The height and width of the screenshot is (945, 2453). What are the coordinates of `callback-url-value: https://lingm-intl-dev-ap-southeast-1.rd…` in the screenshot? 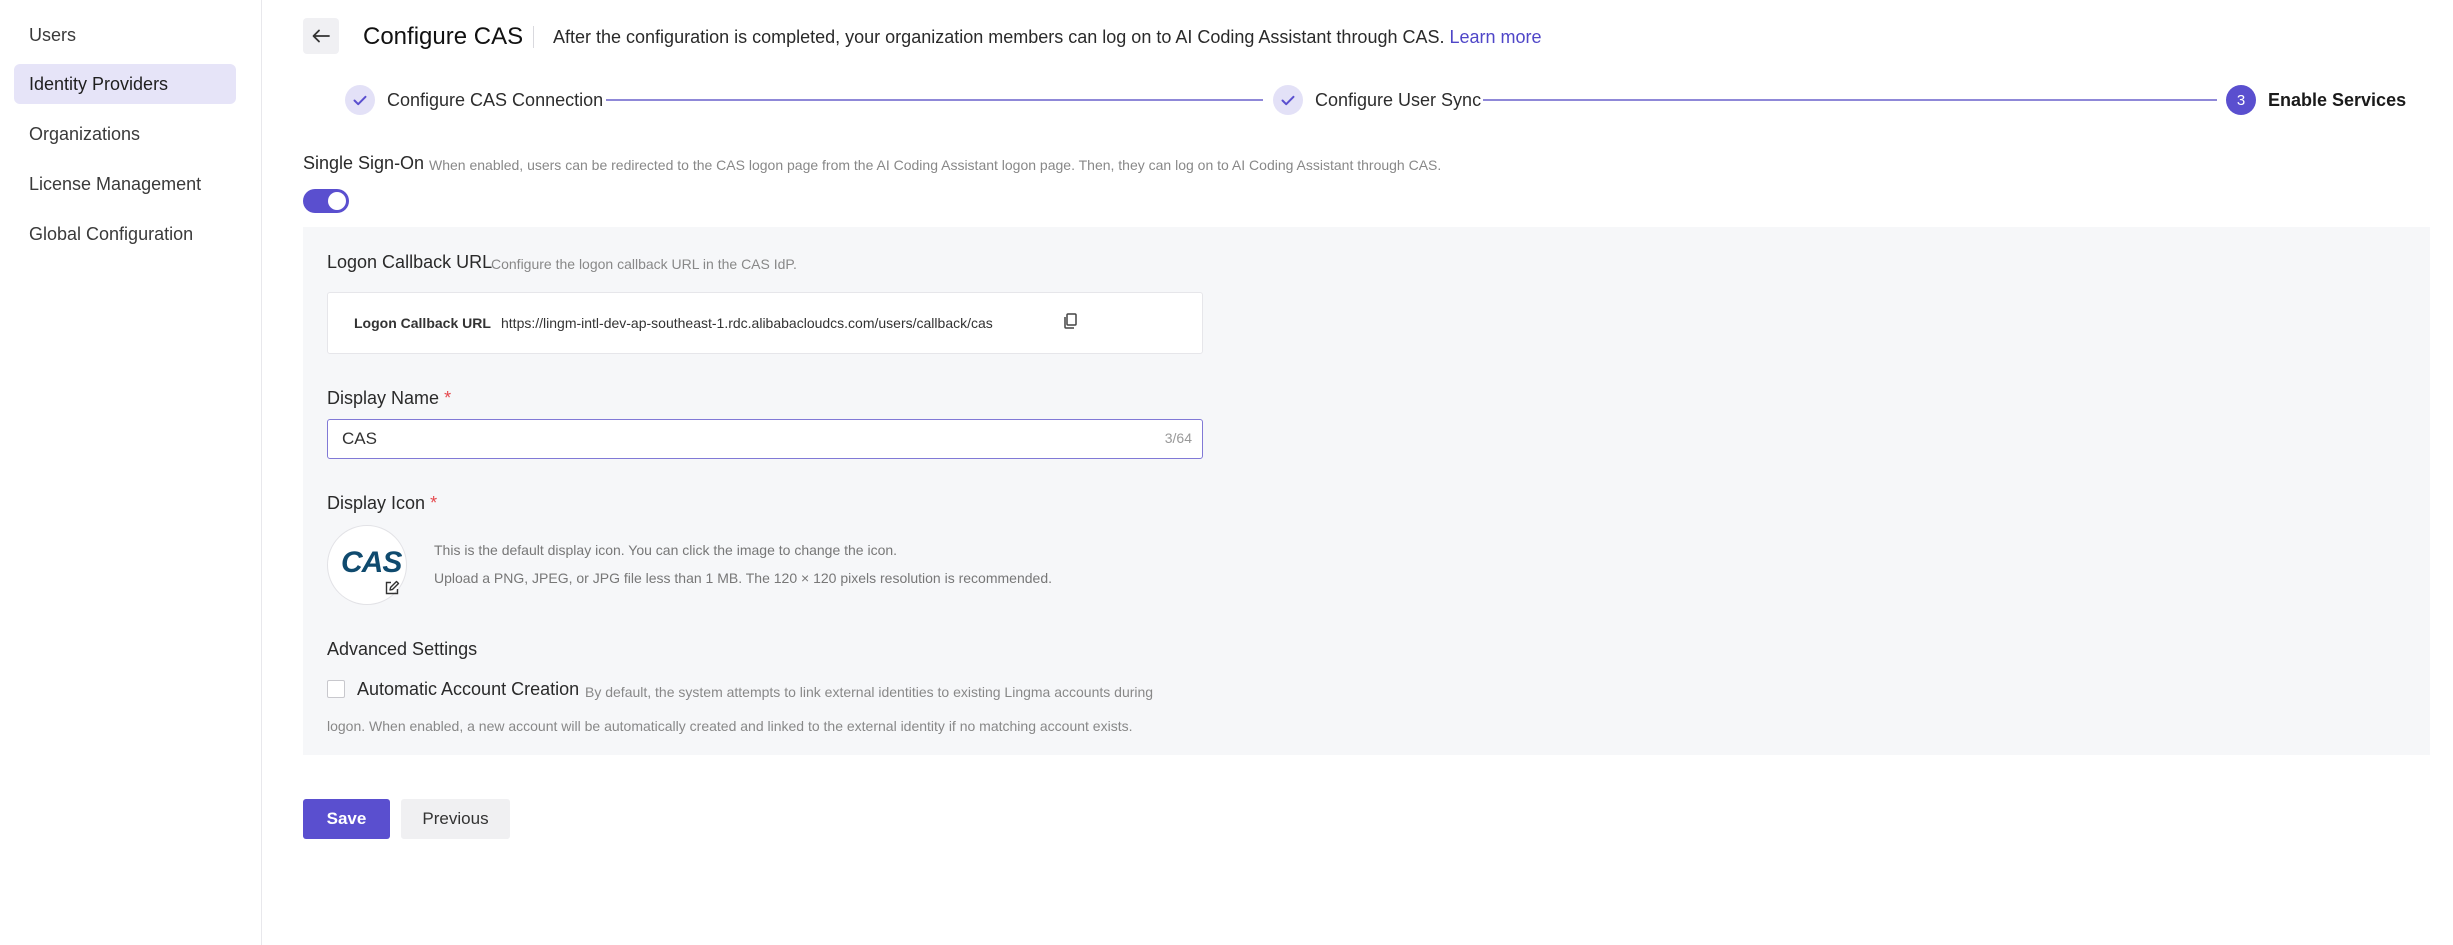 It's located at (747, 323).